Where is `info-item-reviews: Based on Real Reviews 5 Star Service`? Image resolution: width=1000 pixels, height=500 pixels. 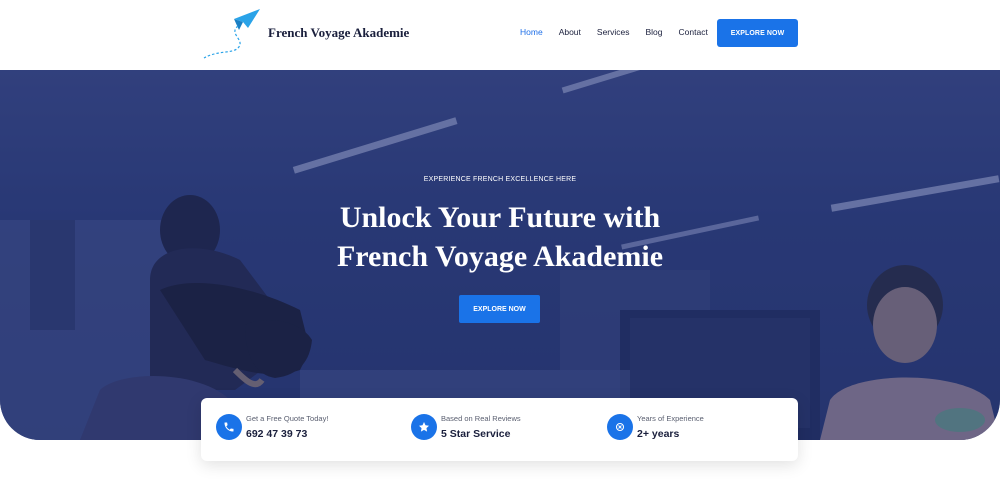 info-item-reviews: Based on Real Reviews 5 Star Service is located at coordinates (466, 427).